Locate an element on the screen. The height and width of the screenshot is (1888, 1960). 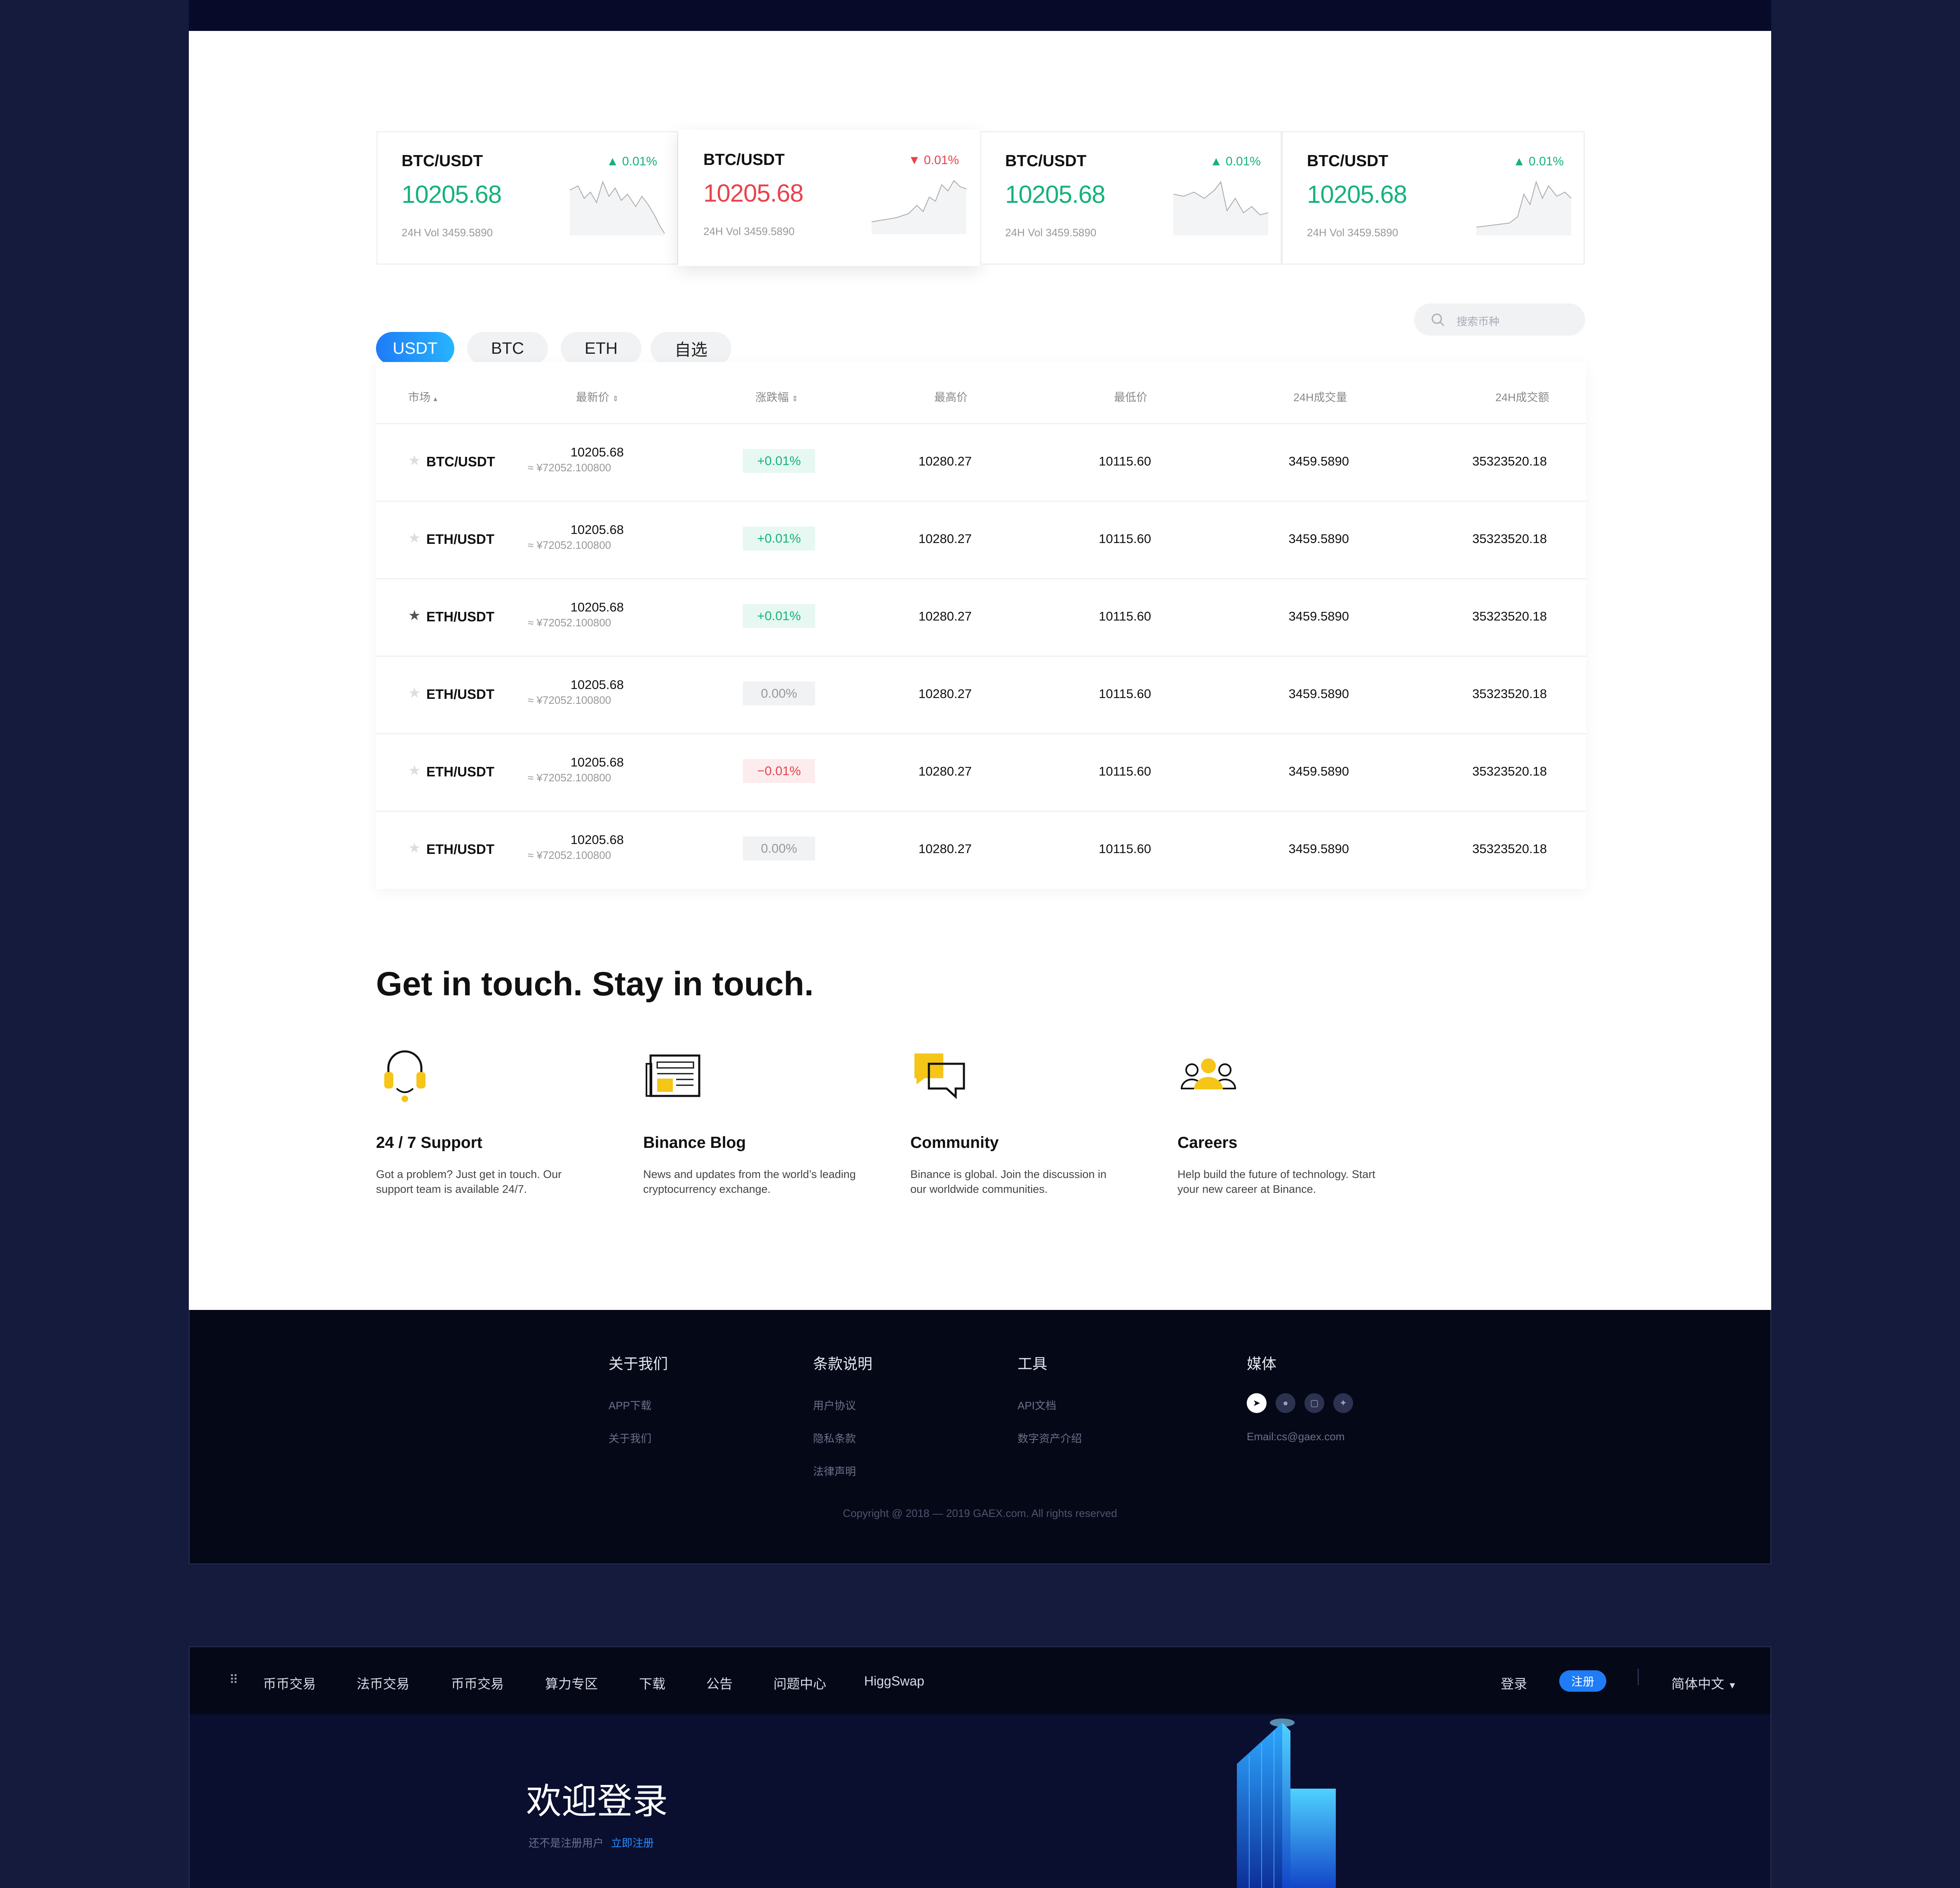
footer-link: 关于我们 is located at coordinates (630, 1438).